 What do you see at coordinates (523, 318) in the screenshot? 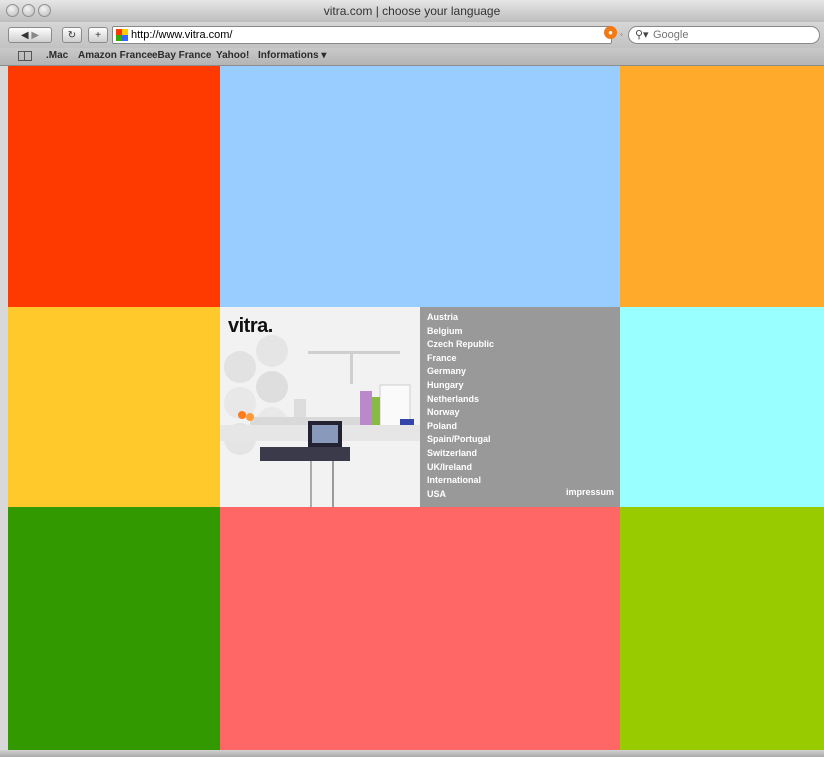
I see `country-link: Austria` at bounding box center [523, 318].